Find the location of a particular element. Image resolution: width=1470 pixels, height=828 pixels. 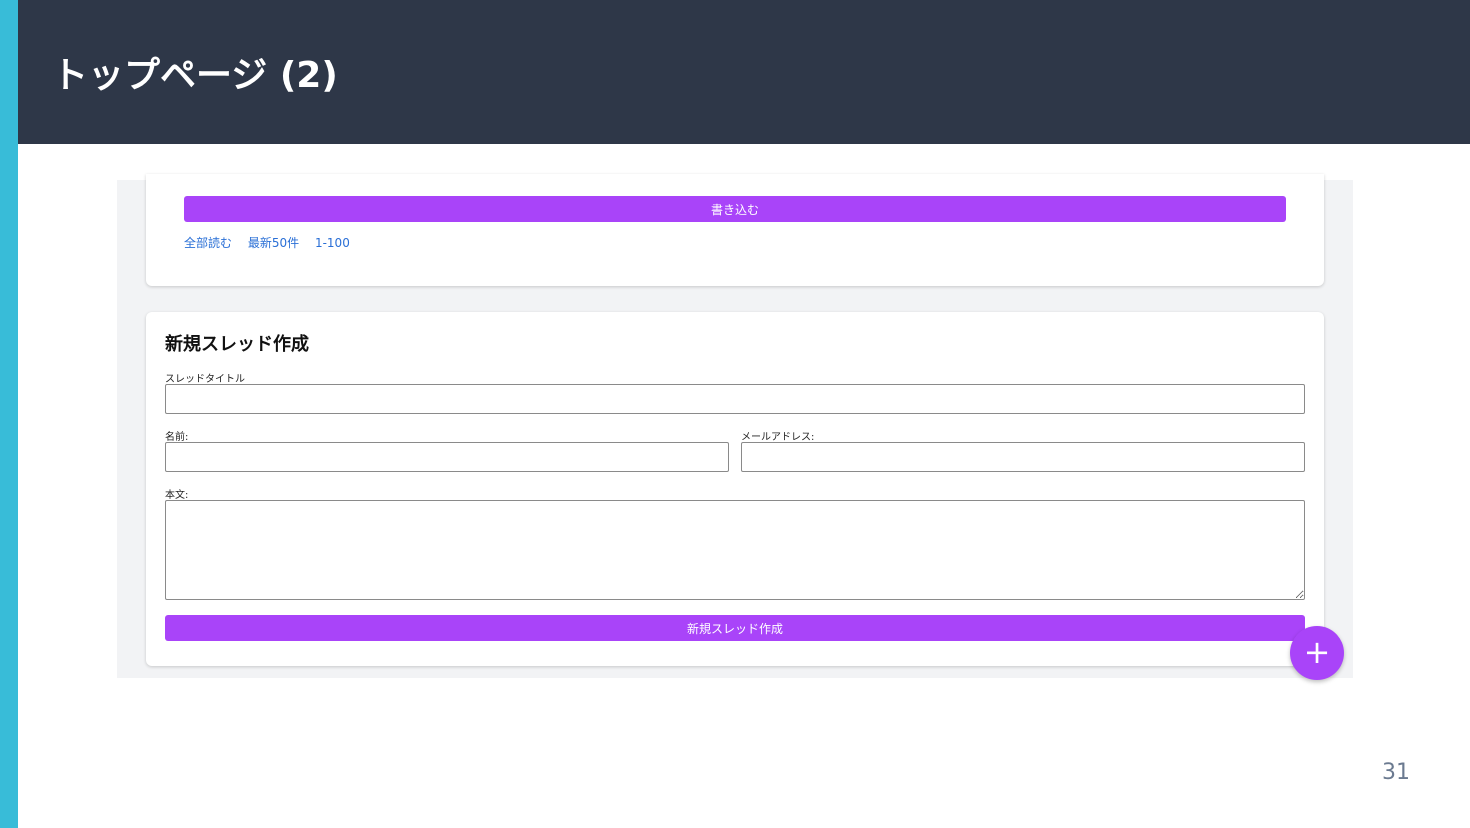

form-heading: 新規スレッド作成 is located at coordinates (237, 344).